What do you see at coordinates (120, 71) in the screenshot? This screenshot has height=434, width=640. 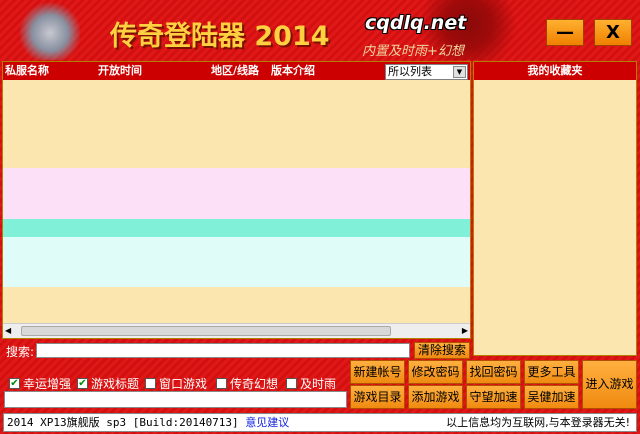 I see `col-time: 开放时间` at bounding box center [120, 71].